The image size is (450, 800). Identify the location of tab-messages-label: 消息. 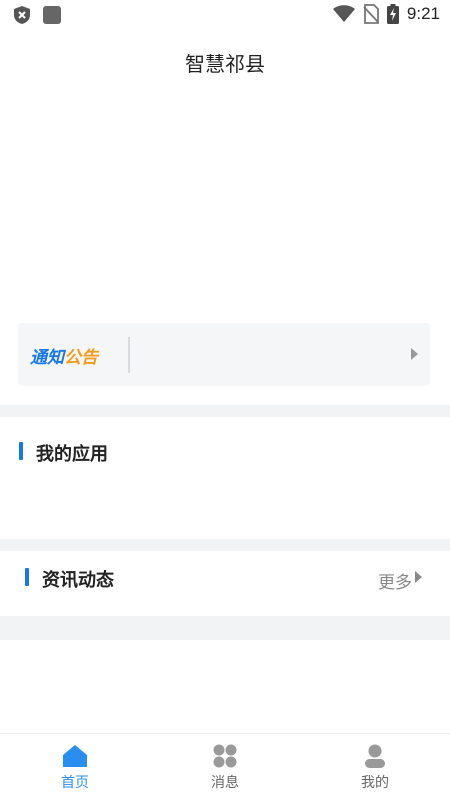
(225, 783).